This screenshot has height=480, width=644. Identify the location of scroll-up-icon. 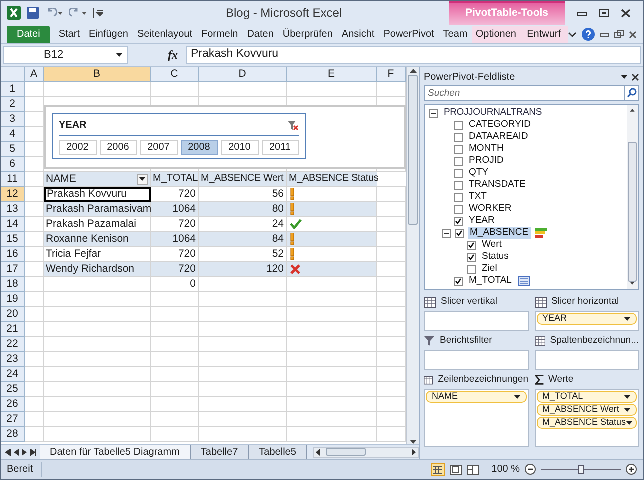
(632, 110).